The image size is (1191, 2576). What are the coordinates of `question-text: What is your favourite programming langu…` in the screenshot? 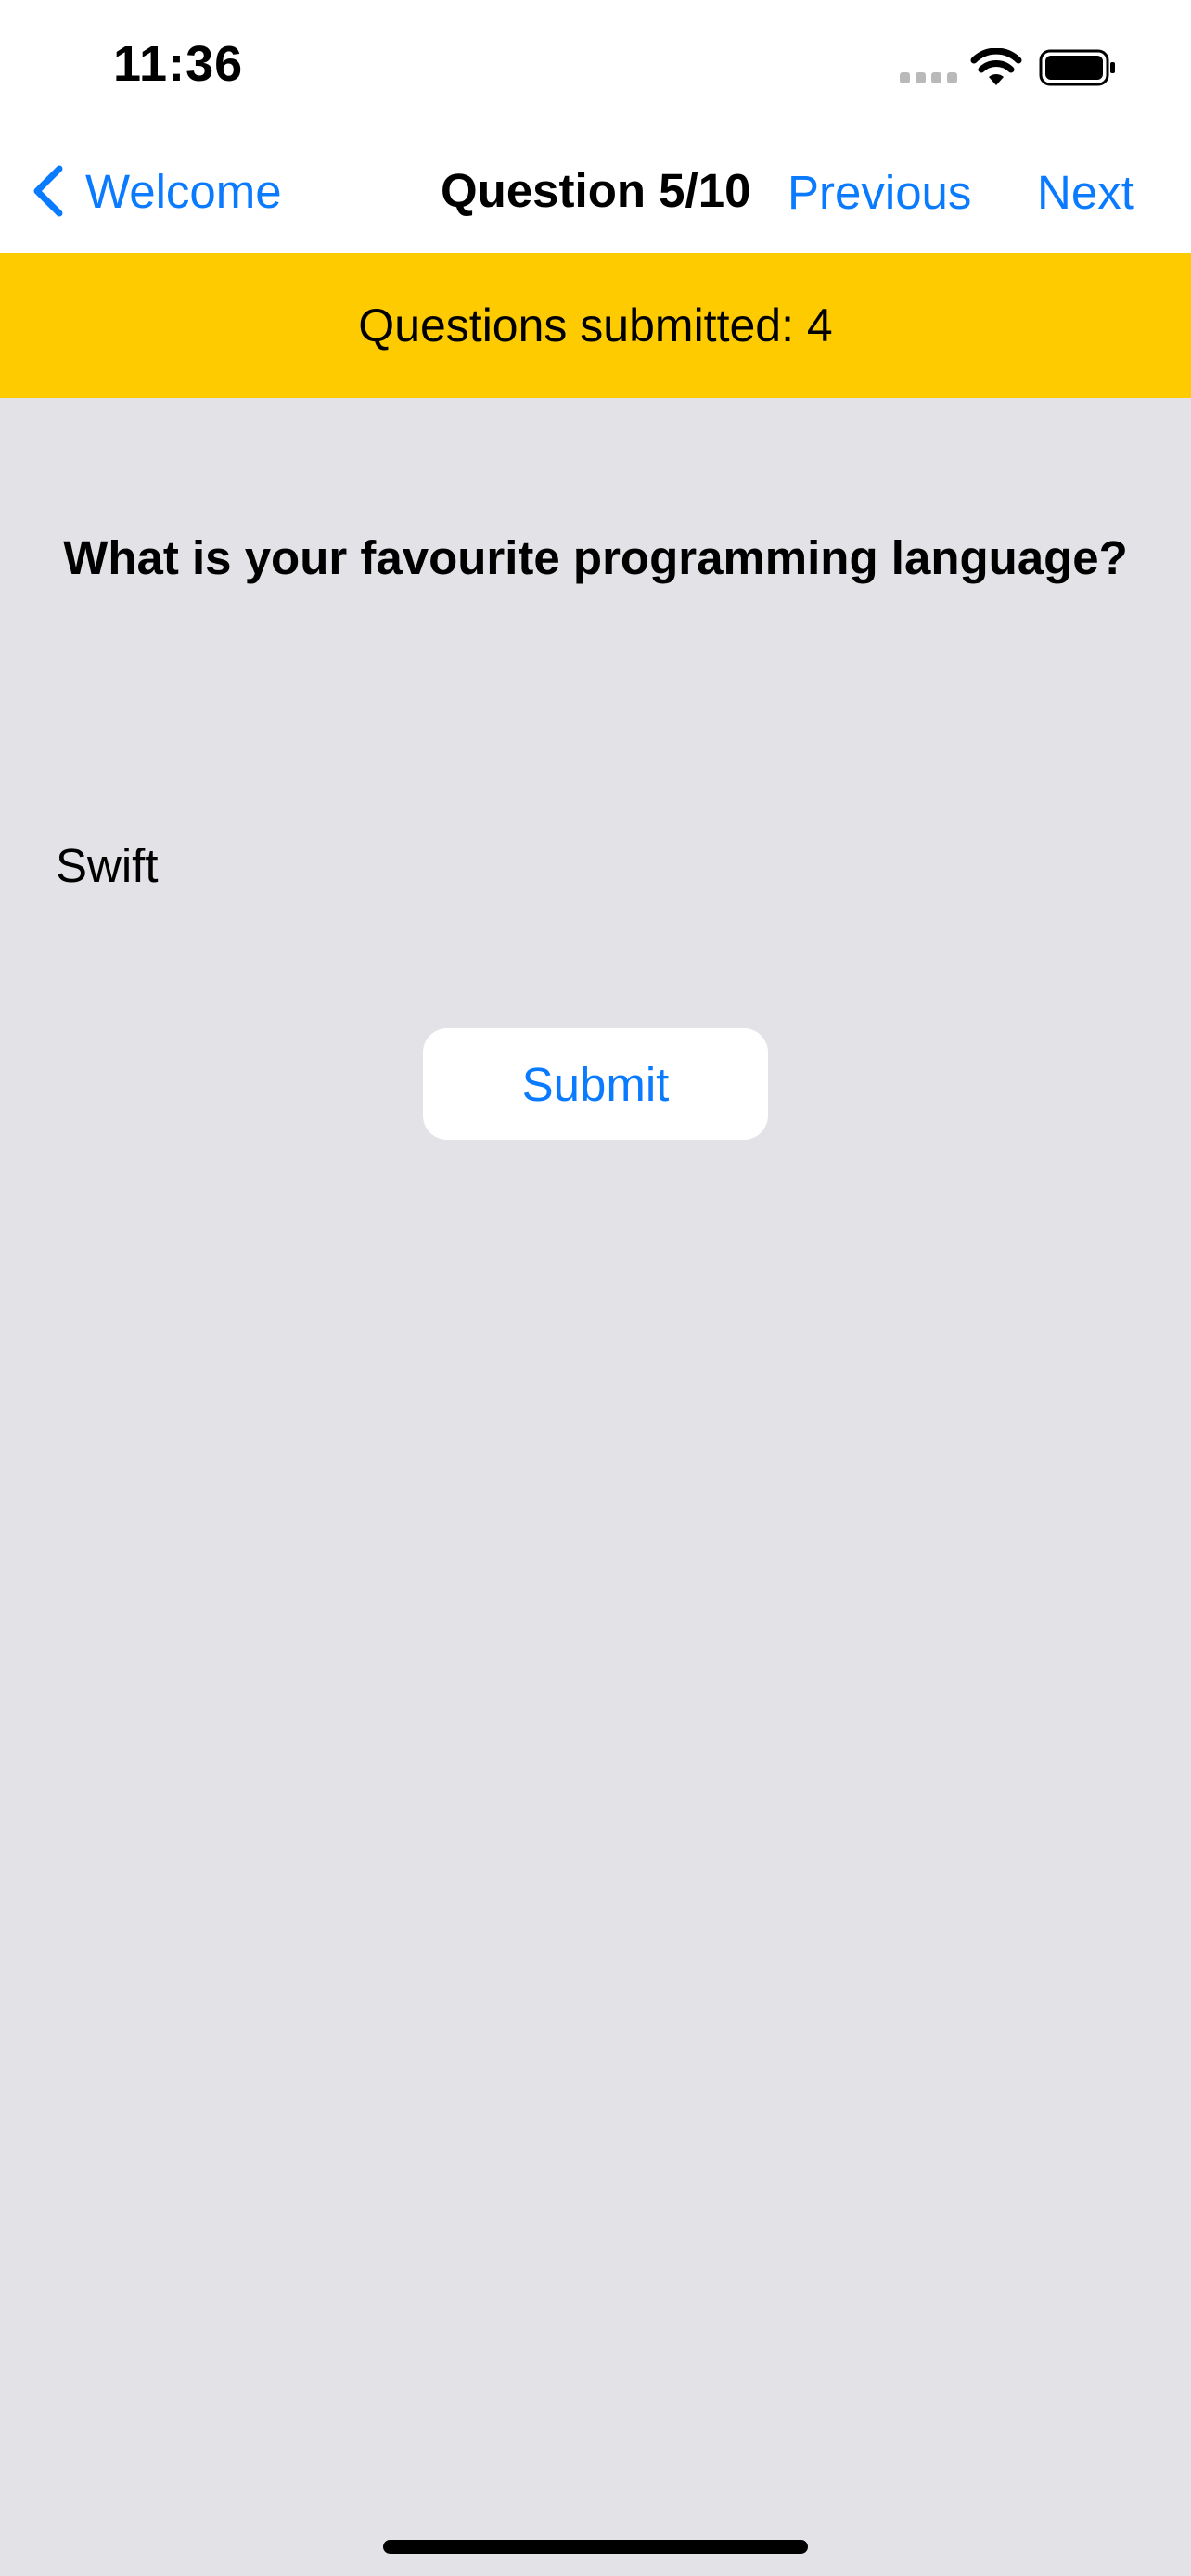 It's located at (595, 558).